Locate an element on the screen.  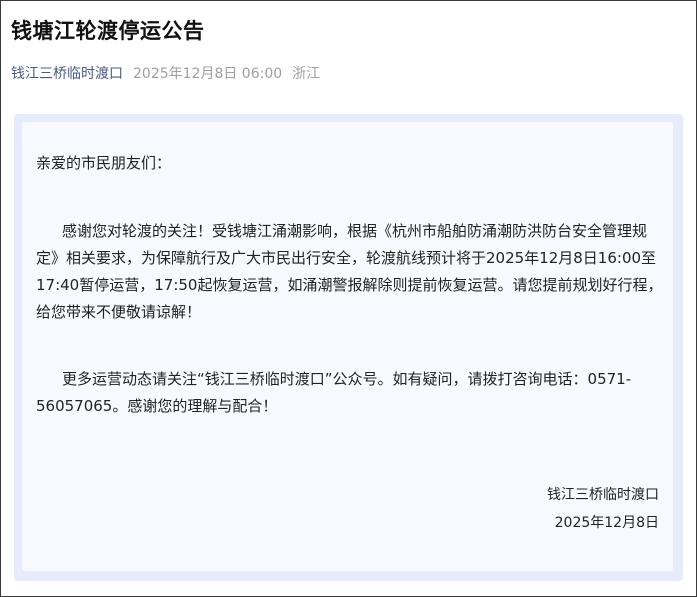
publish-time: 2025年12月8日 06:00 is located at coordinates (208, 74).